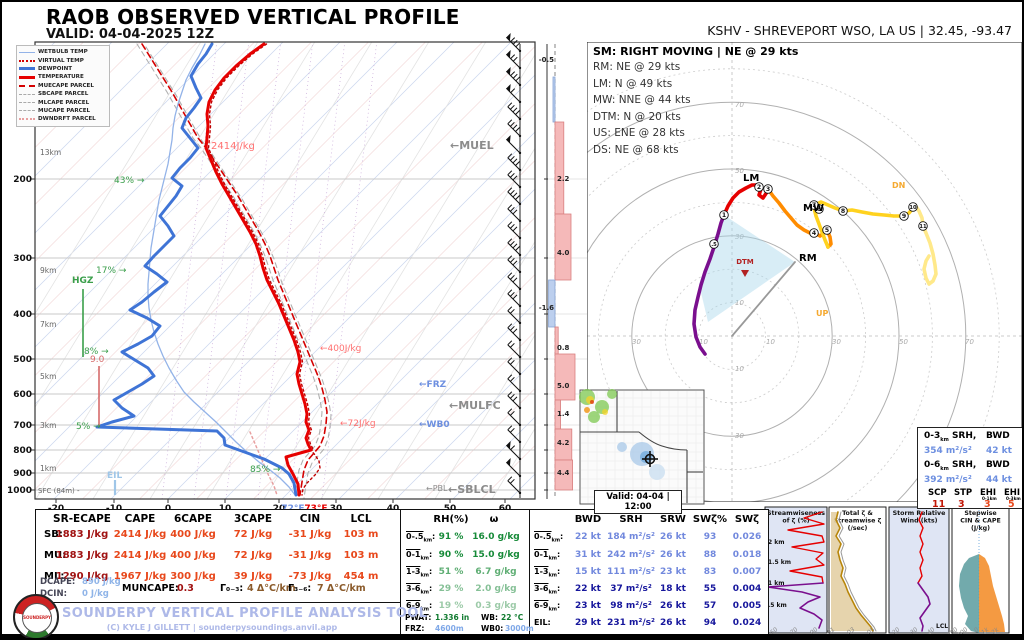 The image size is (1024, 640). I want to click on legend-sample-pinkdot, so click(27, 119).